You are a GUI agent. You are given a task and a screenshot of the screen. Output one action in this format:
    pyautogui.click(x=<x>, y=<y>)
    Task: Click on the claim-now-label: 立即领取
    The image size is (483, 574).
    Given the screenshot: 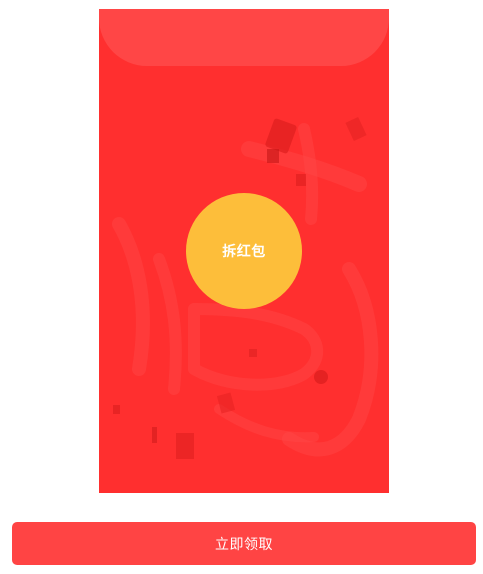 What is the action you would take?
    pyautogui.click(x=244, y=544)
    